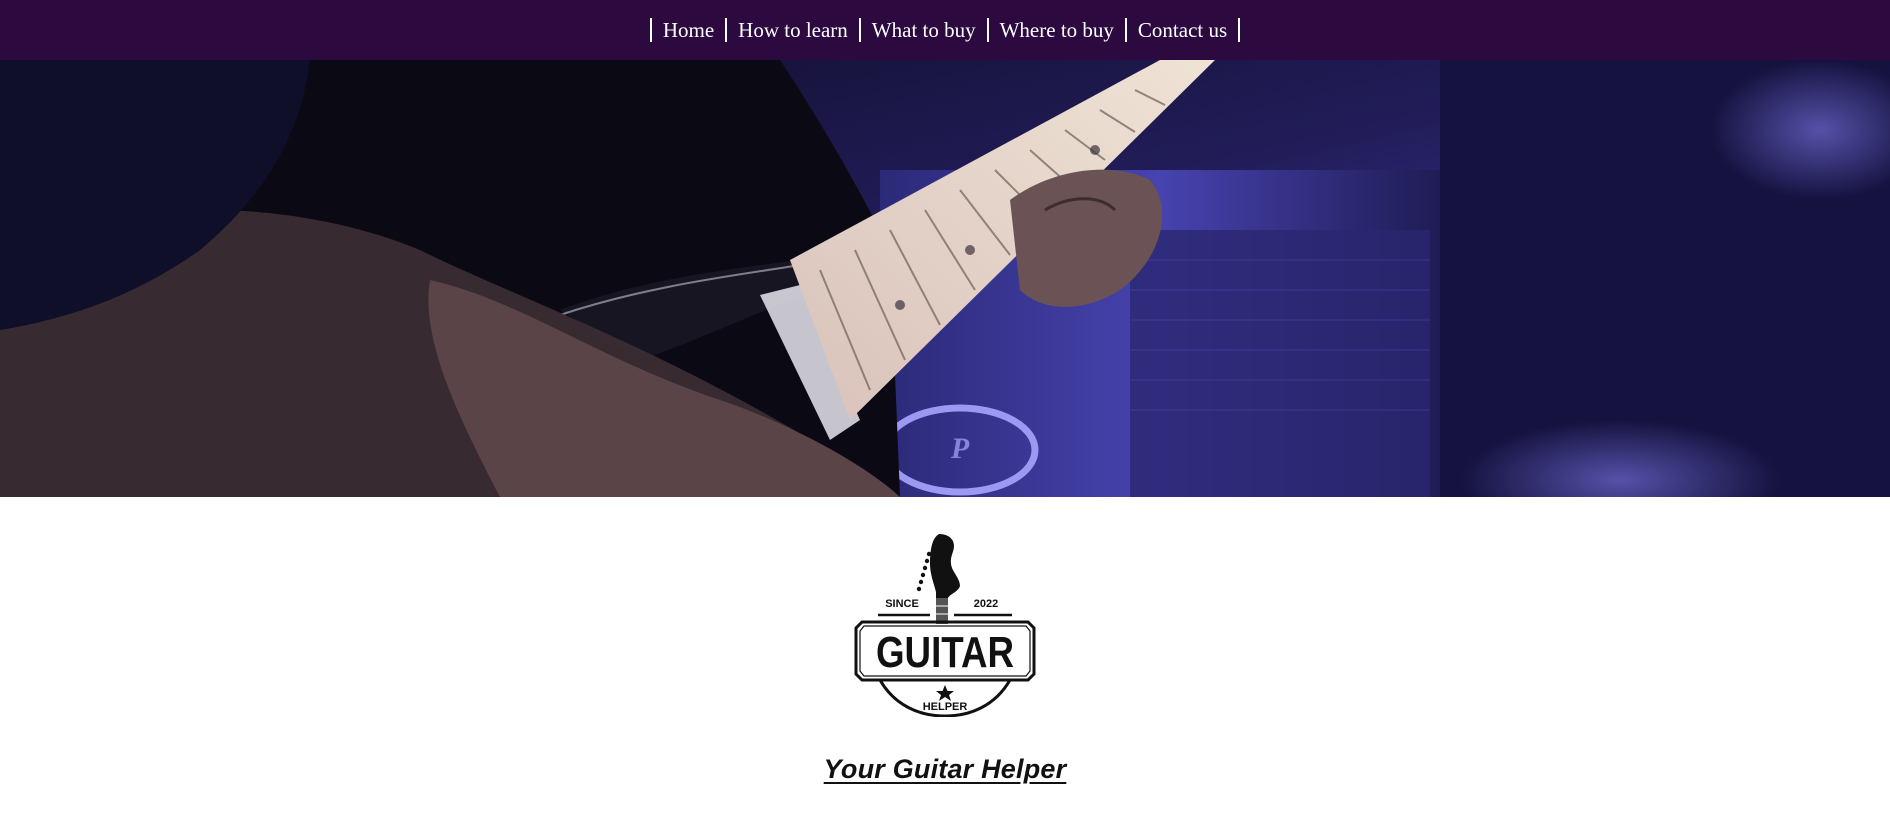 The width and height of the screenshot is (1890, 815). I want to click on logo-year-text: 2022, so click(986, 604).